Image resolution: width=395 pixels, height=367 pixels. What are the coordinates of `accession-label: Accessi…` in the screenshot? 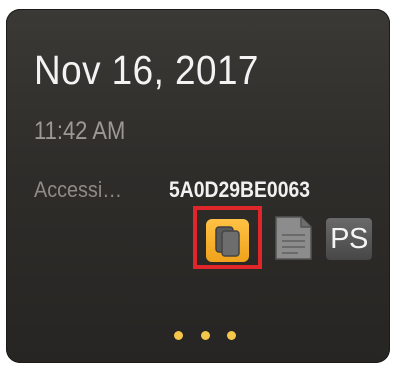 It's located at (78, 189).